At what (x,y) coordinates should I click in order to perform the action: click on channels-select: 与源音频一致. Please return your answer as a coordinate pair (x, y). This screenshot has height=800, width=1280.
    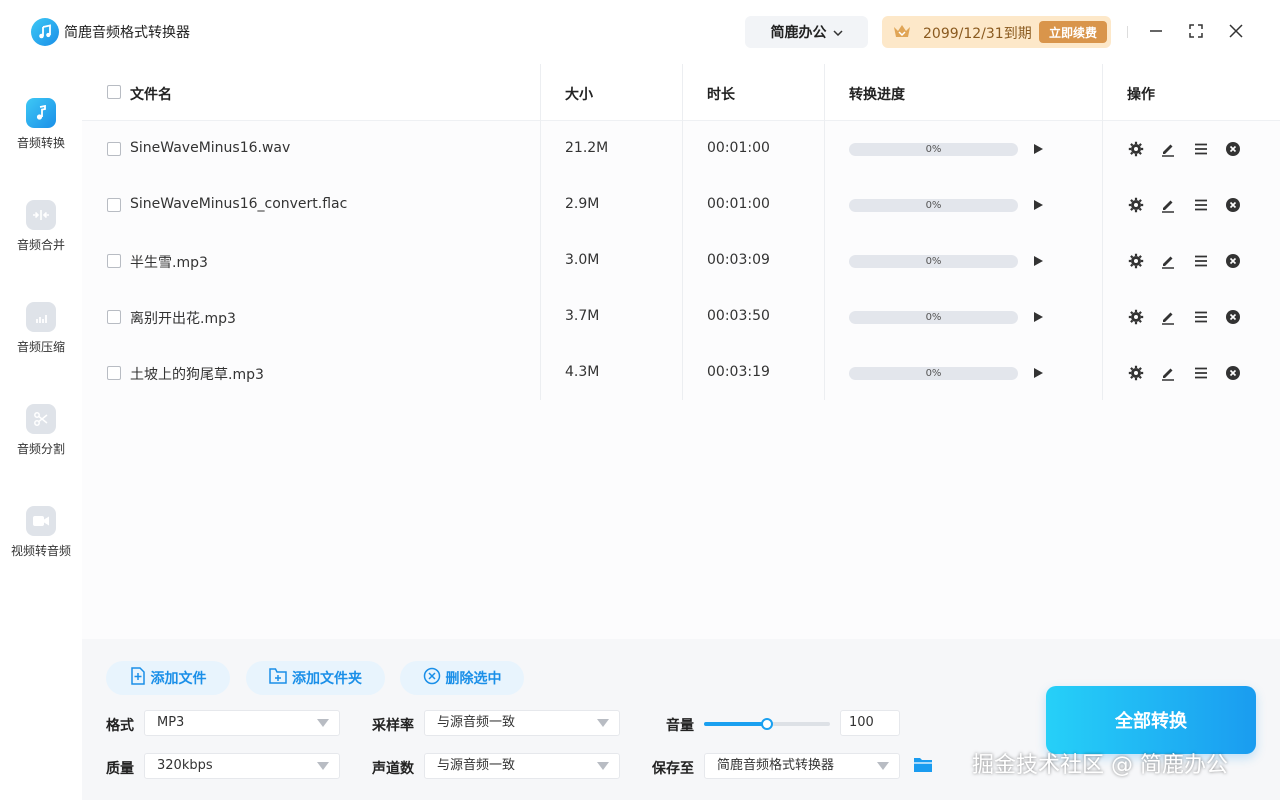
    Looking at the image, I should click on (522, 766).